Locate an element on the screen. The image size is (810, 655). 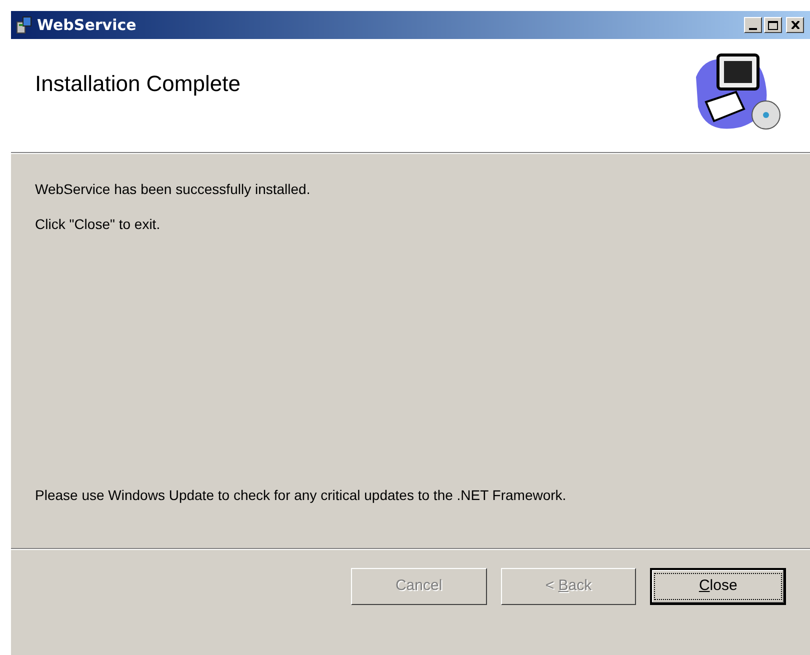
installer-icon is located at coordinates (24, 25).